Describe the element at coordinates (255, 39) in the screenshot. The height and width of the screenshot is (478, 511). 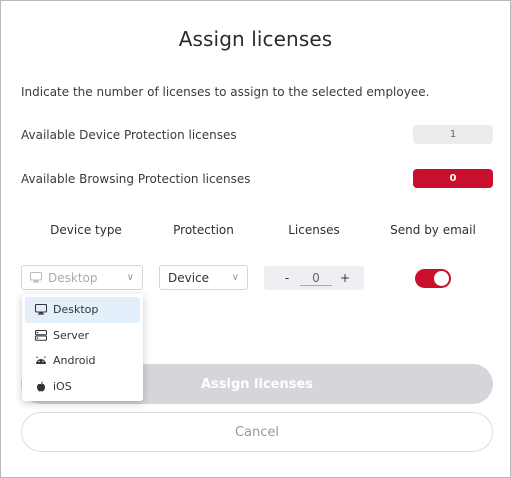
I see `dialog-title: Assign licenses` at that location.